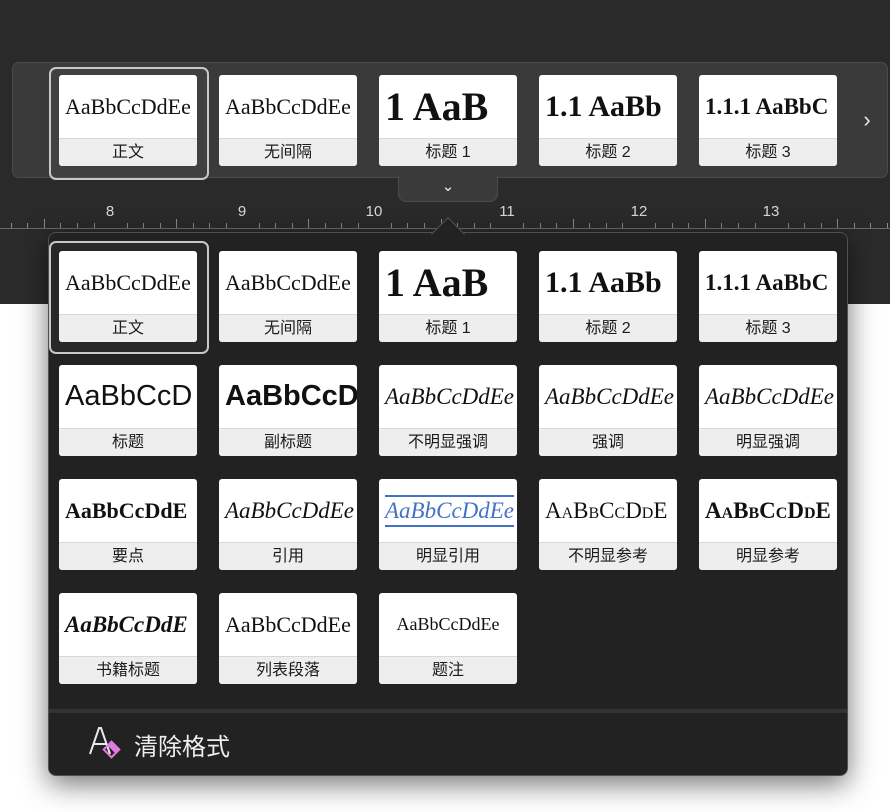 Image resolution: width=890 pixels, height=812 pixels. I want to click on style-label: 标题 2, so click(608, 328).